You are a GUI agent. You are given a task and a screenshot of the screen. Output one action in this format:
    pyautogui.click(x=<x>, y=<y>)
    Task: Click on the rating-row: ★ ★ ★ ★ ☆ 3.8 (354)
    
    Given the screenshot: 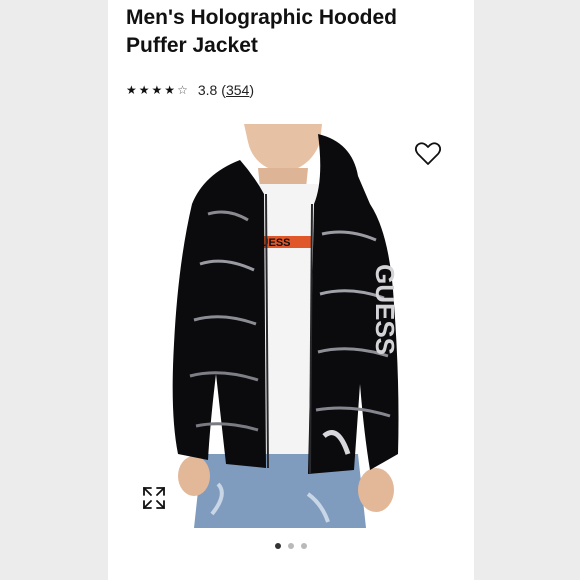 What is the action you would take?
    pyautogui.click(x=190, y=90)
    